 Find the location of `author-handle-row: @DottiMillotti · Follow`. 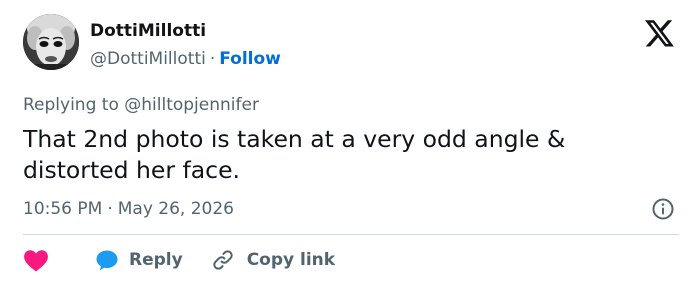

author-handle-row: @DottiMillotti · Follow is located at coordinates (185, 59).